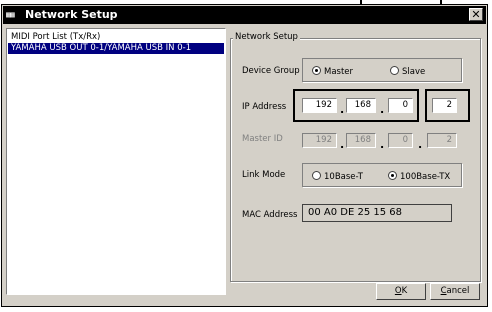 This screenshot has height=312, width=492. I want to click on close-icon: ✕, so click(476, 14).